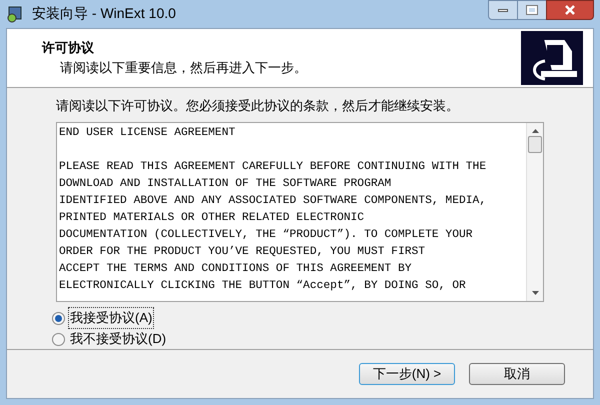  I want to click on maximize-button, so click(532, 10).